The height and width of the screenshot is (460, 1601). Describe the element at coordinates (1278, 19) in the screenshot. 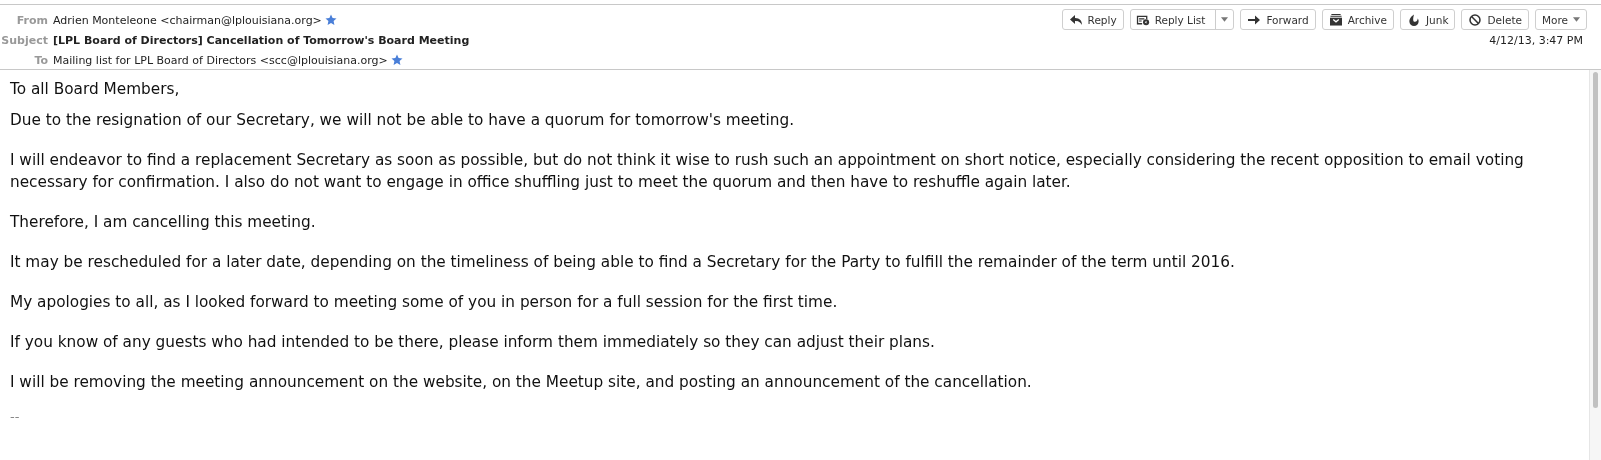

I see `toolbar-button: Forward` at that location.